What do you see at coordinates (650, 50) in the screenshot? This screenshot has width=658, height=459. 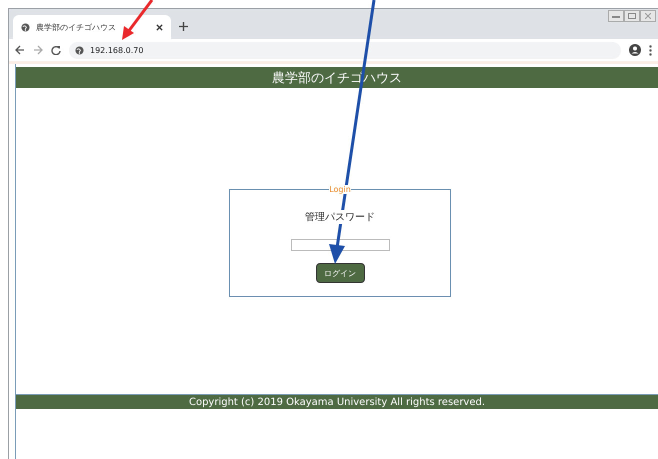 I see `menu-icon` at bounding box center [650, 50].